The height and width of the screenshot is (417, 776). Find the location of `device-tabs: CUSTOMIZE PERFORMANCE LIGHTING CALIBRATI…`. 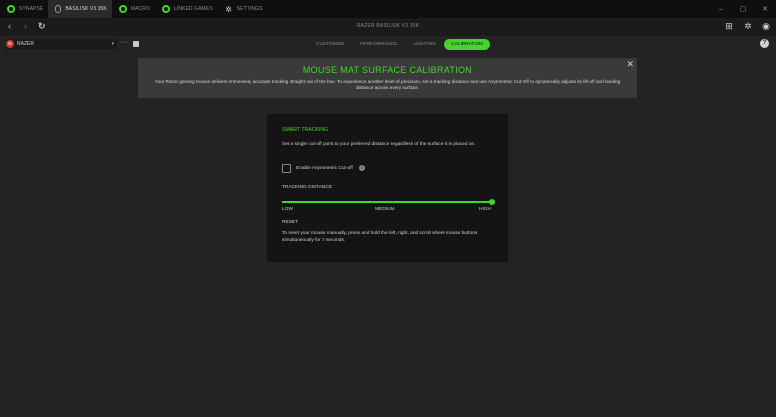

device-tabs: CUSTOMIZE PERFORMANCE LIGHTING CALIBRATI… is located at coordinates (399, 44).